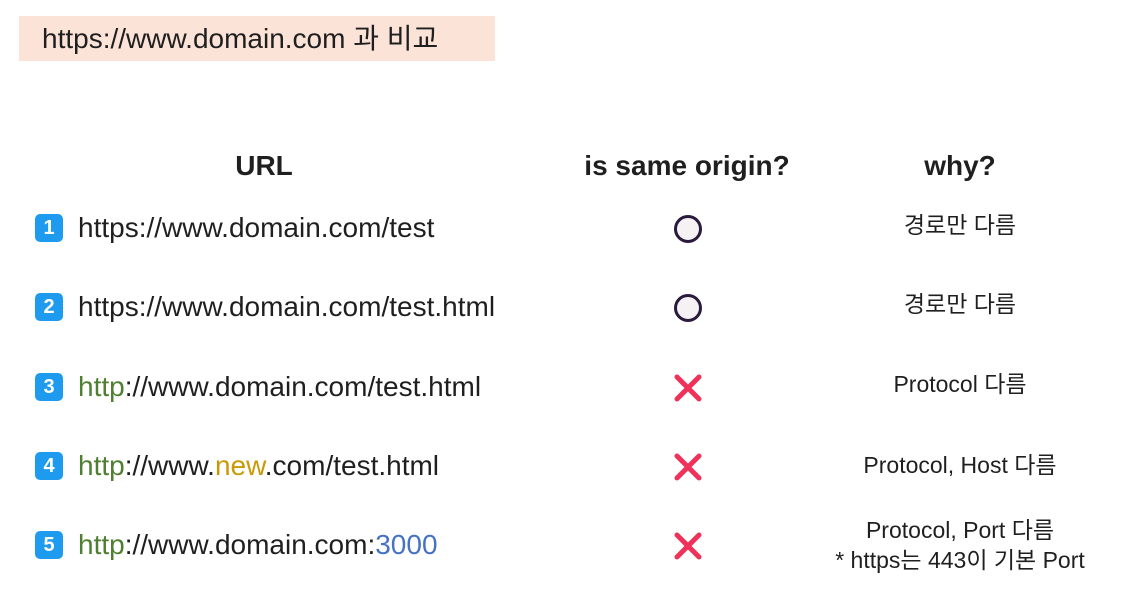 This screenshot has height=602, width=1128. What do you see at coordinates (250, 544) in the screenshot?
I see `url-text: ://www.domain.com:` at bounding box center [250, 544].